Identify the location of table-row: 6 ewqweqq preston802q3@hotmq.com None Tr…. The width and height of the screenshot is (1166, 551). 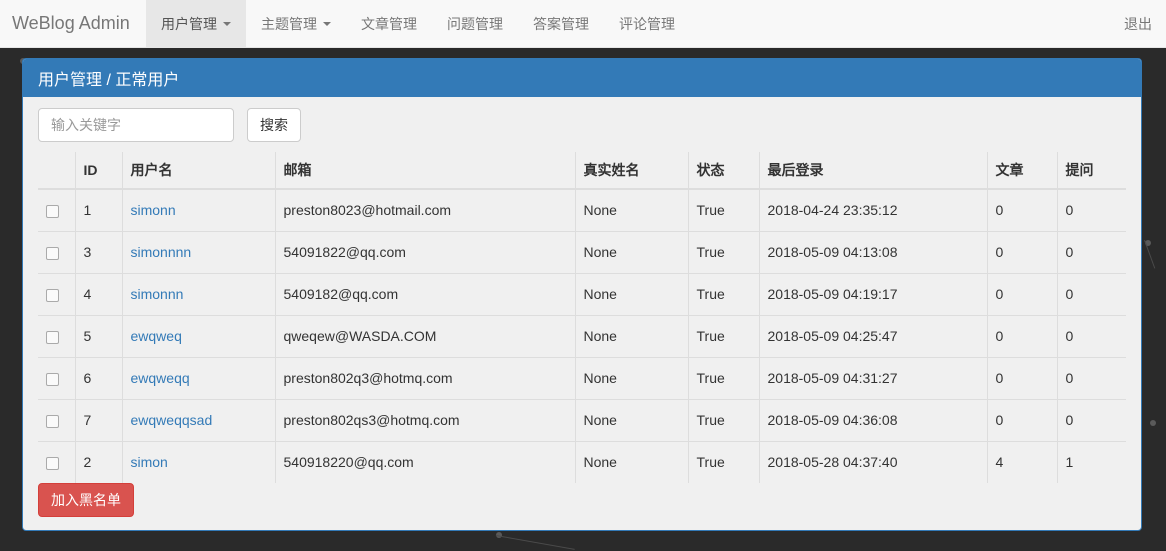
(582, 378).